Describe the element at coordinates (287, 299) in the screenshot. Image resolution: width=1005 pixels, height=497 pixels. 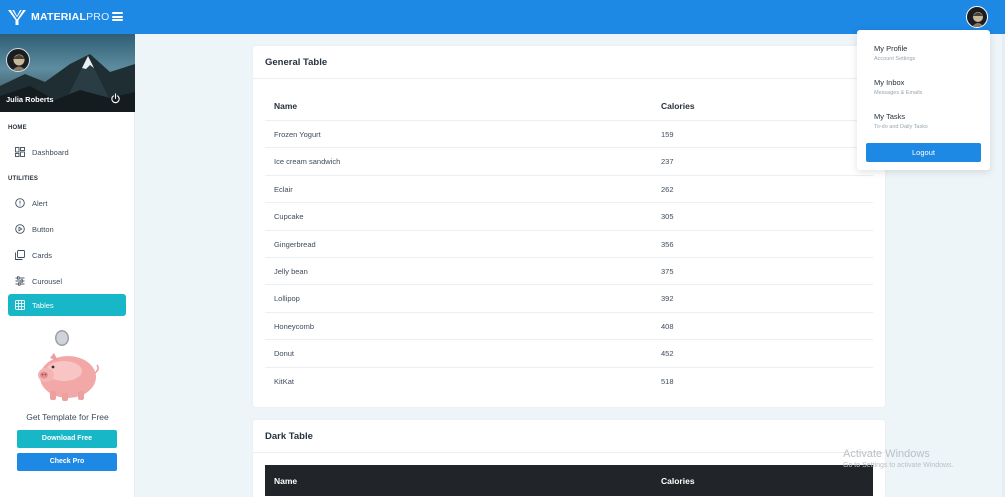
I see `cell-name: Lollipop` at that location.